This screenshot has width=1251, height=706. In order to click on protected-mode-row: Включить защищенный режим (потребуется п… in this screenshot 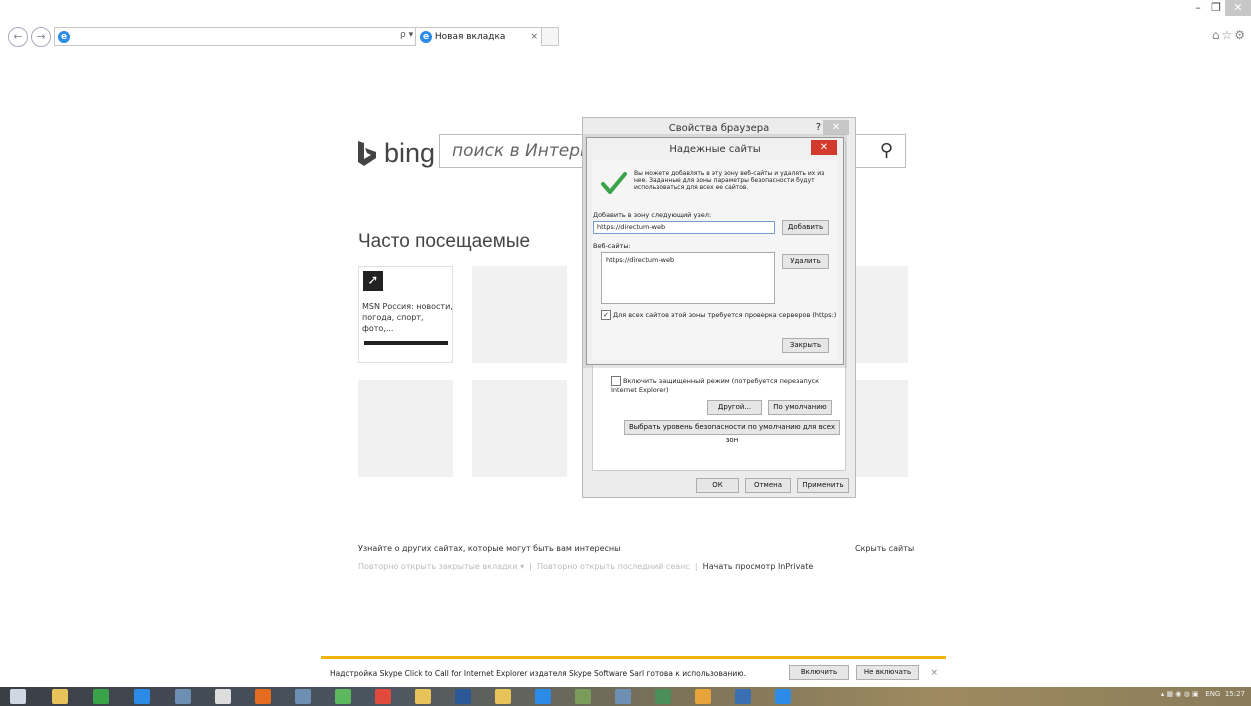, I will do `click(721, 385)`.